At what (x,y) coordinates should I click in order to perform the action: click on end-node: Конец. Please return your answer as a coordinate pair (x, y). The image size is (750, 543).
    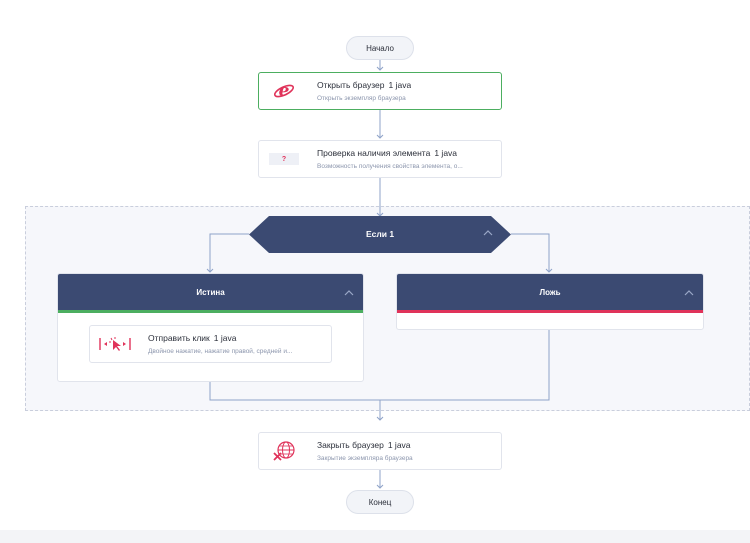
    Looking at the image, I should click on (380, 502).